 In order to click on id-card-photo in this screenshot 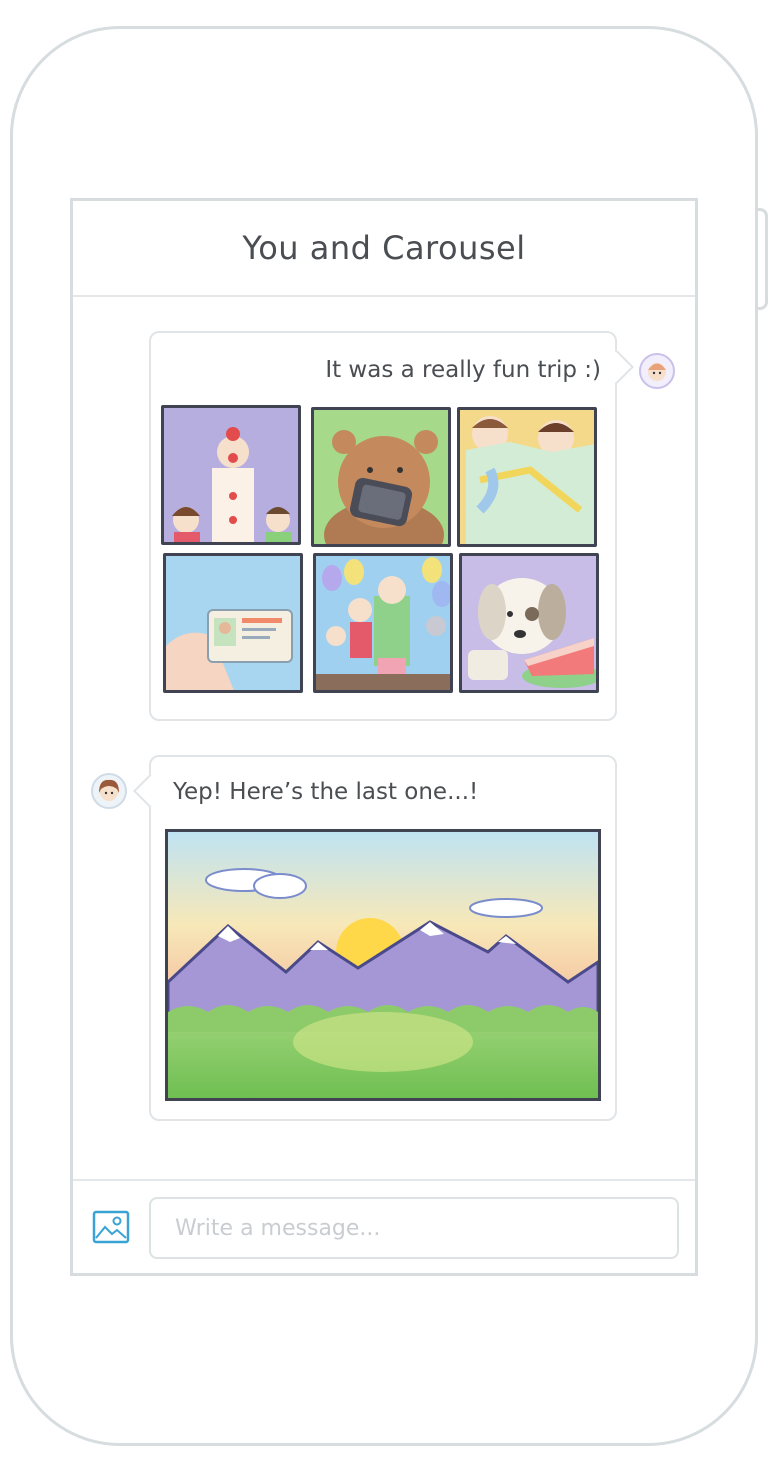, I will do `click(233, 623)`.